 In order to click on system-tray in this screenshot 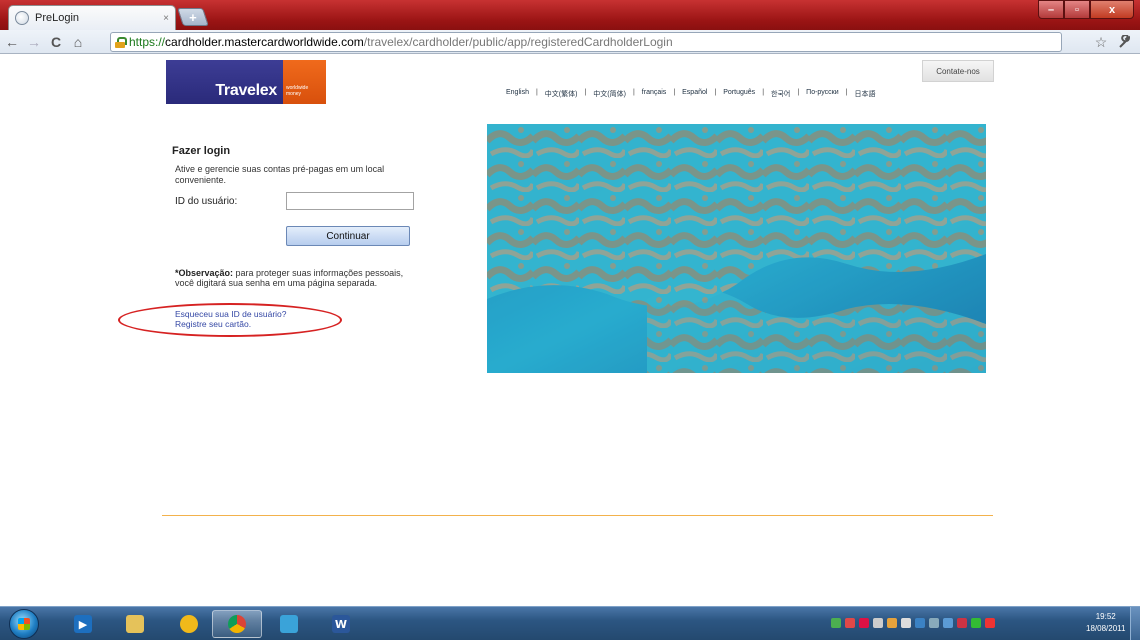, I will do `click(913, 623)`.